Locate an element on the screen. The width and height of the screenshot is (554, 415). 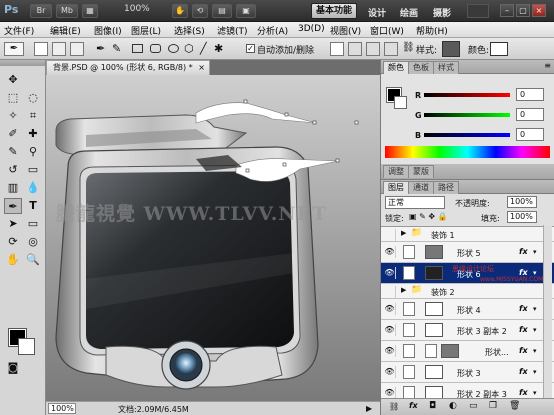
add-style-icon: fx is located at coordinates (413, 405).